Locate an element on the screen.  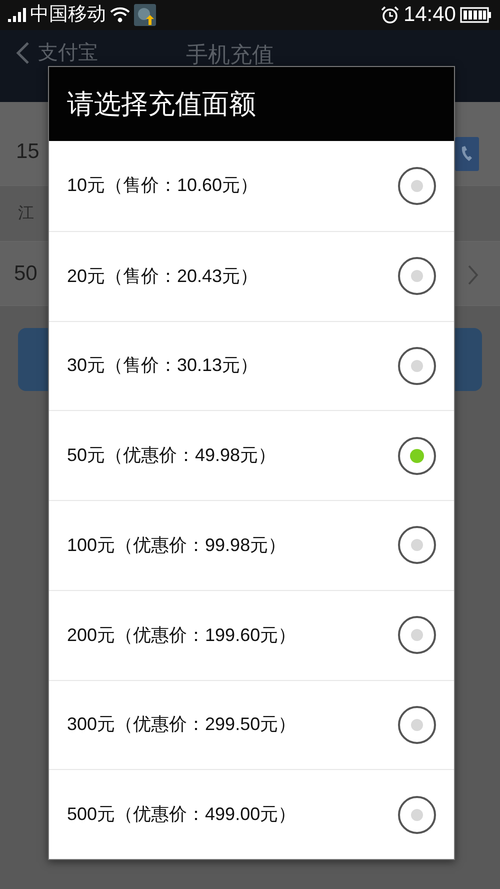
amount-option: 30元（售价：30.13元） is located at coordinates (251, 365).